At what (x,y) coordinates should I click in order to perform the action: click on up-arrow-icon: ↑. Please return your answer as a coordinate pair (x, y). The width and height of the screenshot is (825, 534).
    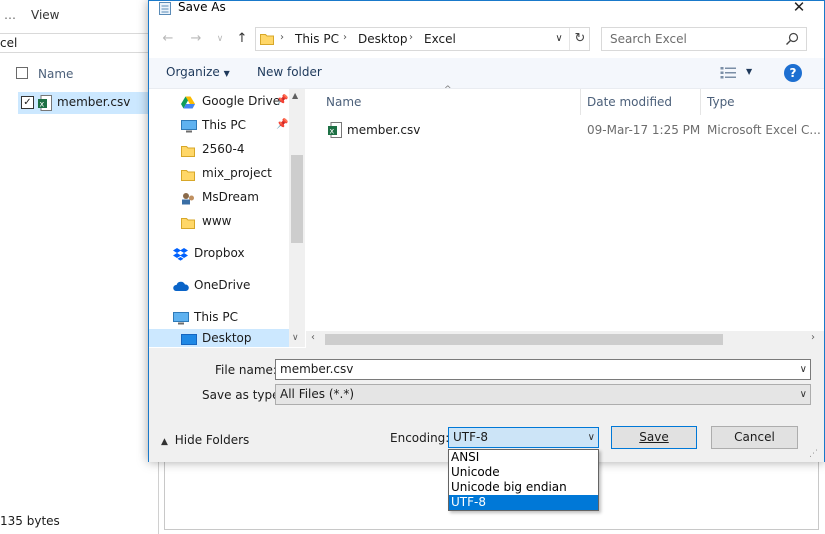
    Looking at the image, I should click on (242, 39).